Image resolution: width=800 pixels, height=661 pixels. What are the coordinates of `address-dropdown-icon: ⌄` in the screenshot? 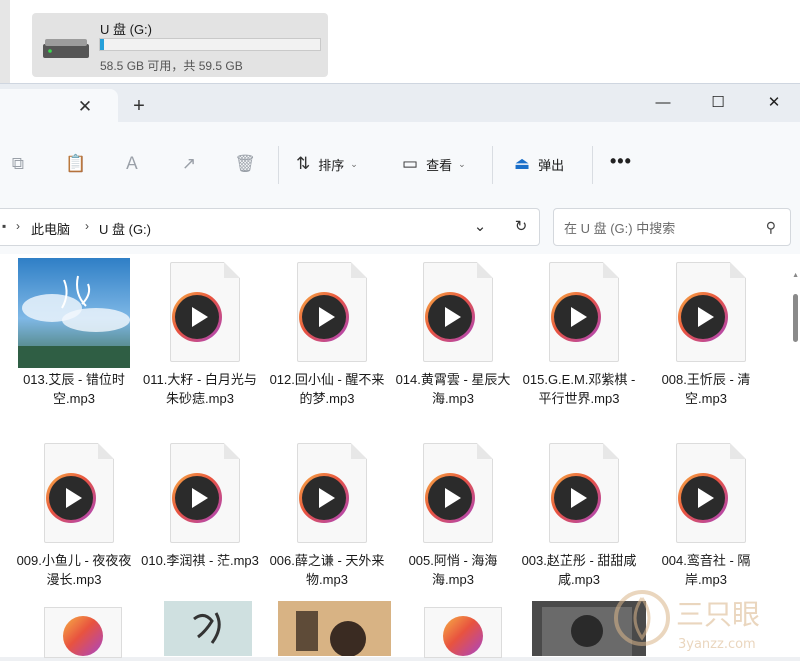 It's located at (480, 227).